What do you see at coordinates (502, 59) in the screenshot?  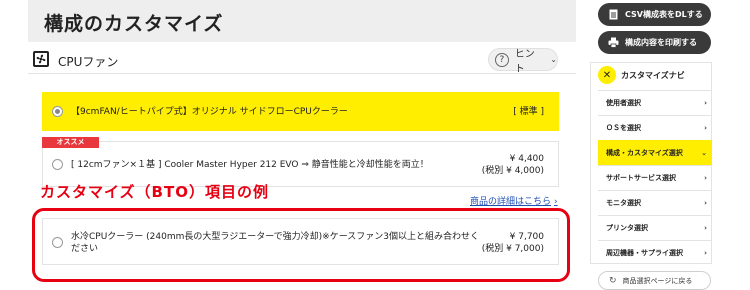 I see `question-icon: ?` at bounding box center [502, 59].